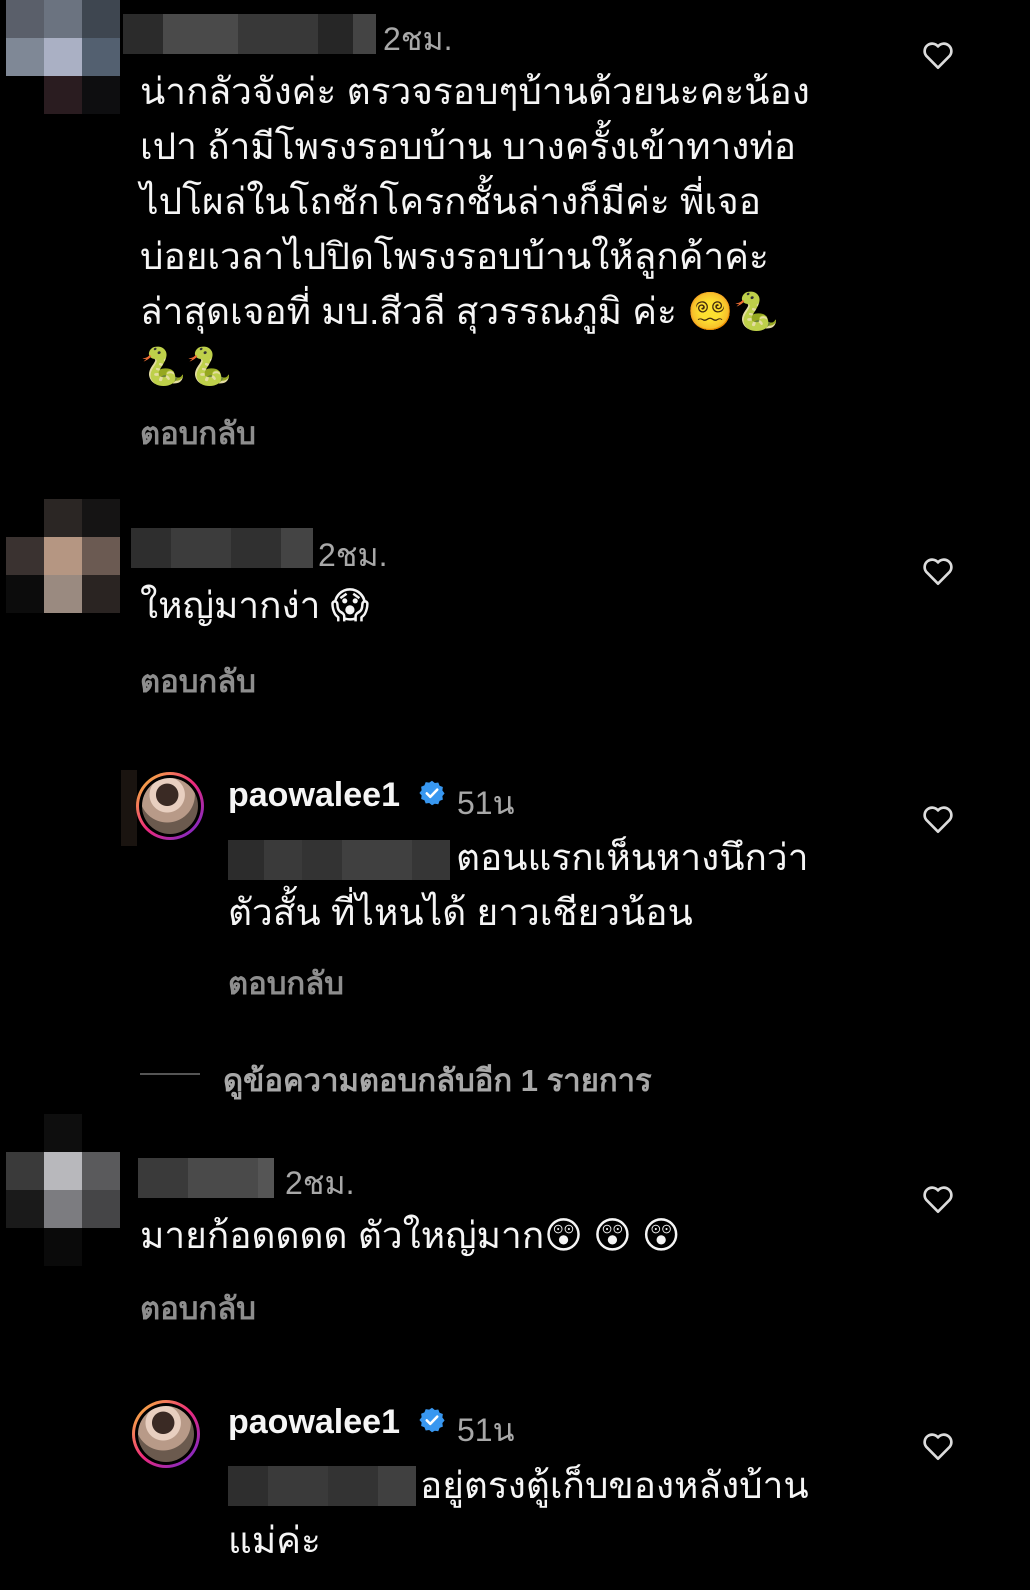 This screenshot has height=1590, width=1030. What do you see at coordinates (437, 1080) in the screenshot?
I see `view-more-replies-button: ดูข้อความตอบกลับอีก 1 รายการ` at bounding box center [437, 1080].